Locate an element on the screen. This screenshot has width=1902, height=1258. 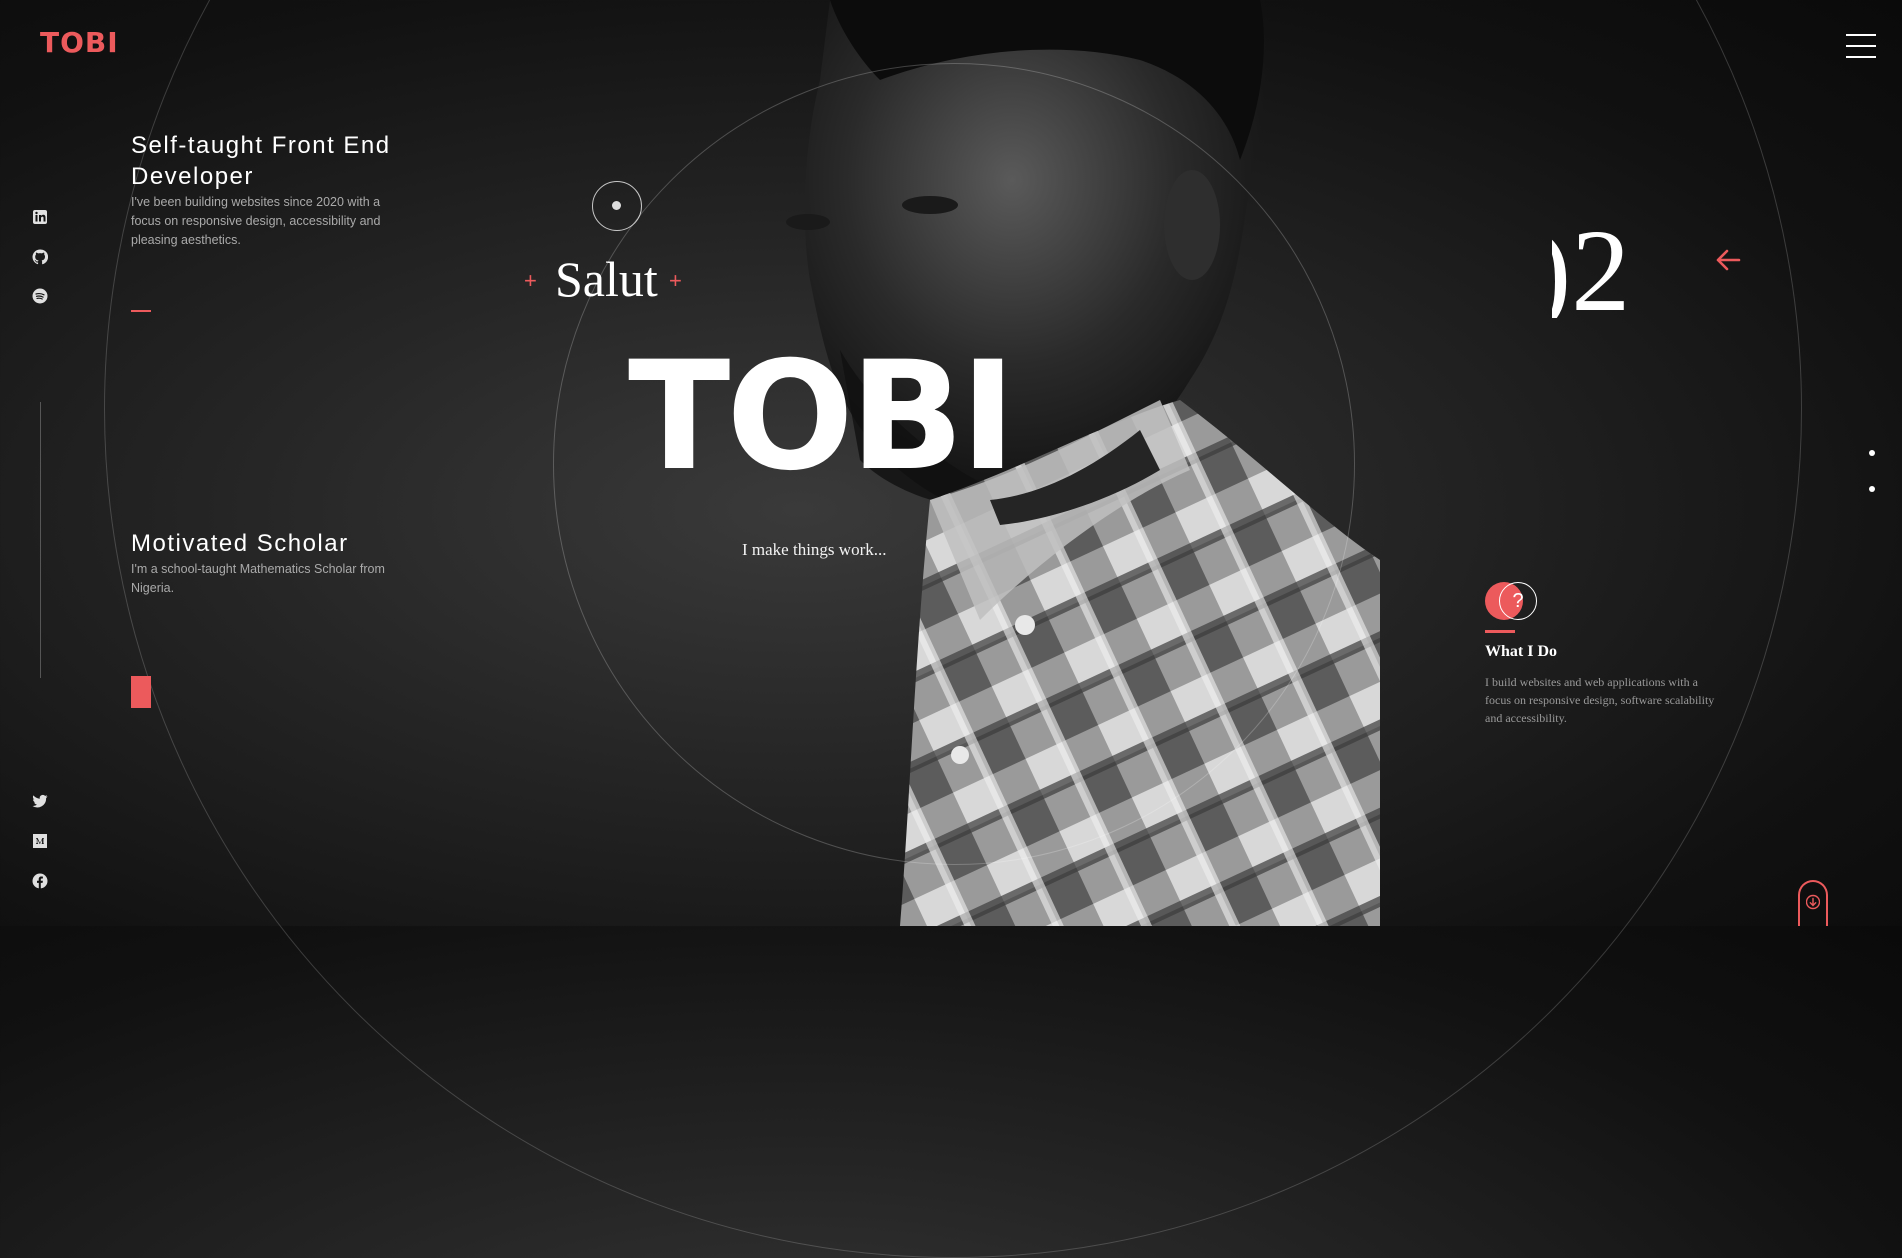
medium-icon is located at coordinates (40, 841).